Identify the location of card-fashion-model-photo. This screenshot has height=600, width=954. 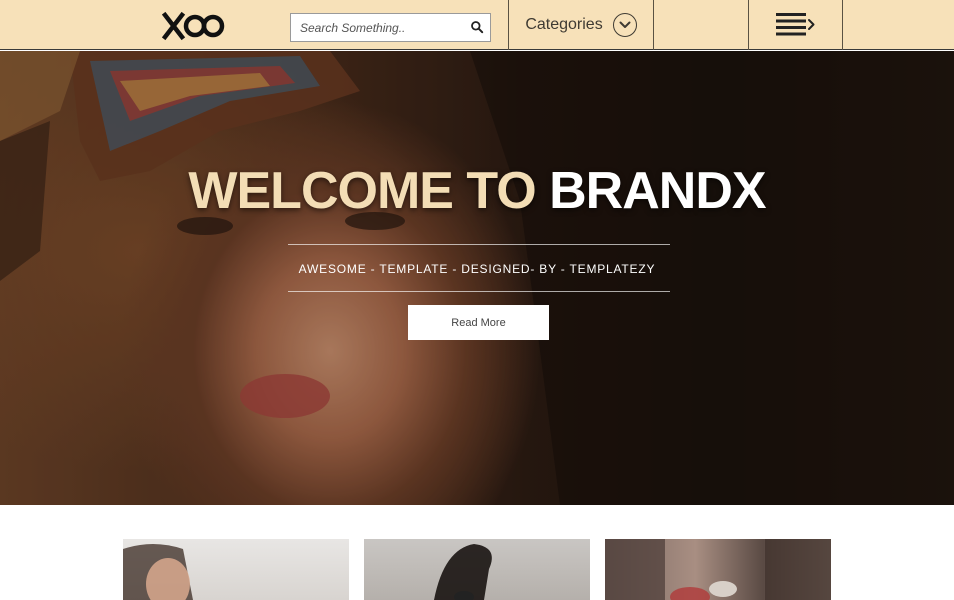
(477, 569).